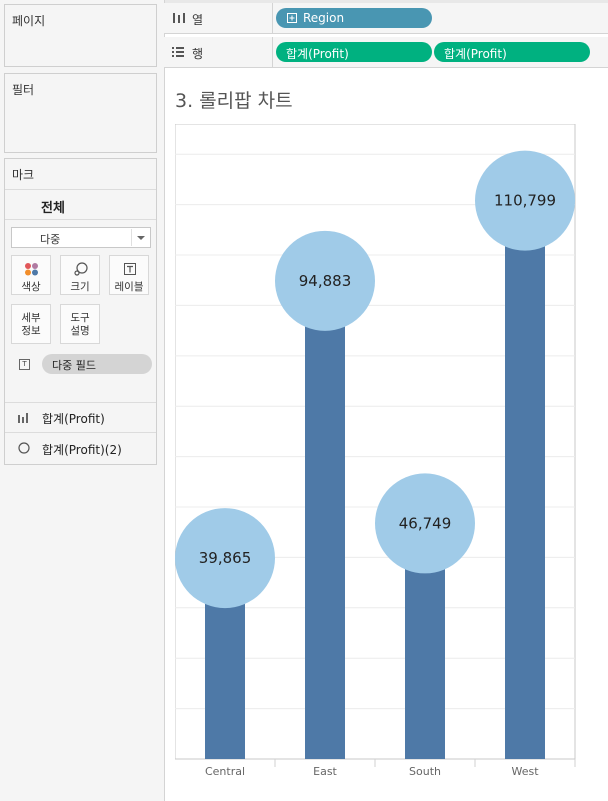 The image size is (608, 801). What do you see at coordinates (31, 269) in the screenshot?
I see `color-palette-icon` at bounding box center [31, 269].